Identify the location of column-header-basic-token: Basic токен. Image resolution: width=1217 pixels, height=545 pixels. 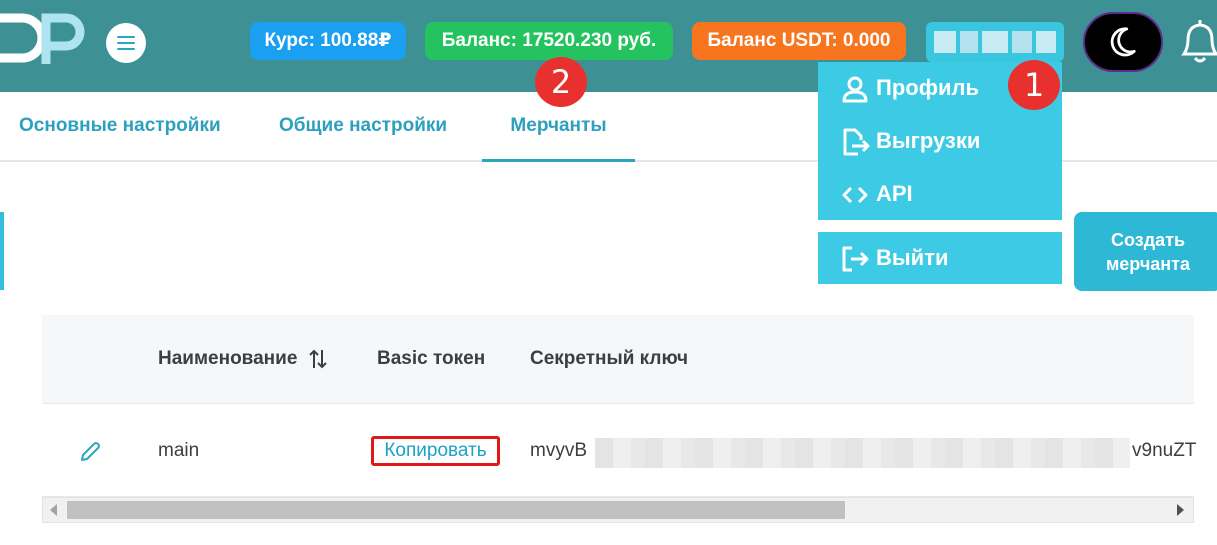
(431, 358).